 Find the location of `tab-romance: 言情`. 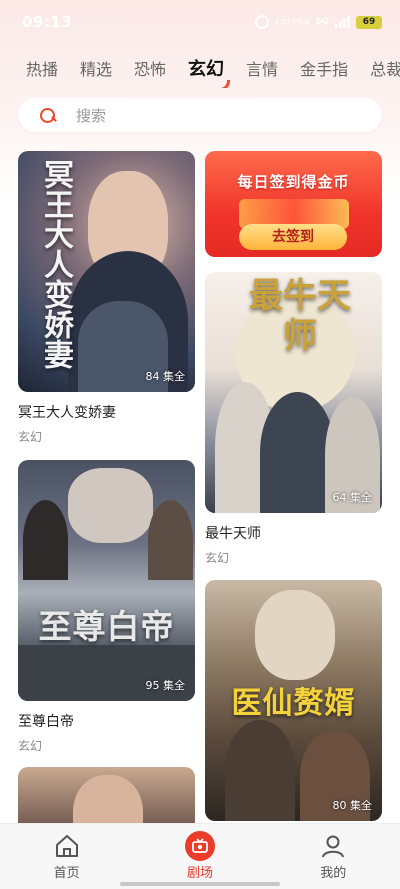

tab-romance: 言情 is located at coordinates (262, 68).